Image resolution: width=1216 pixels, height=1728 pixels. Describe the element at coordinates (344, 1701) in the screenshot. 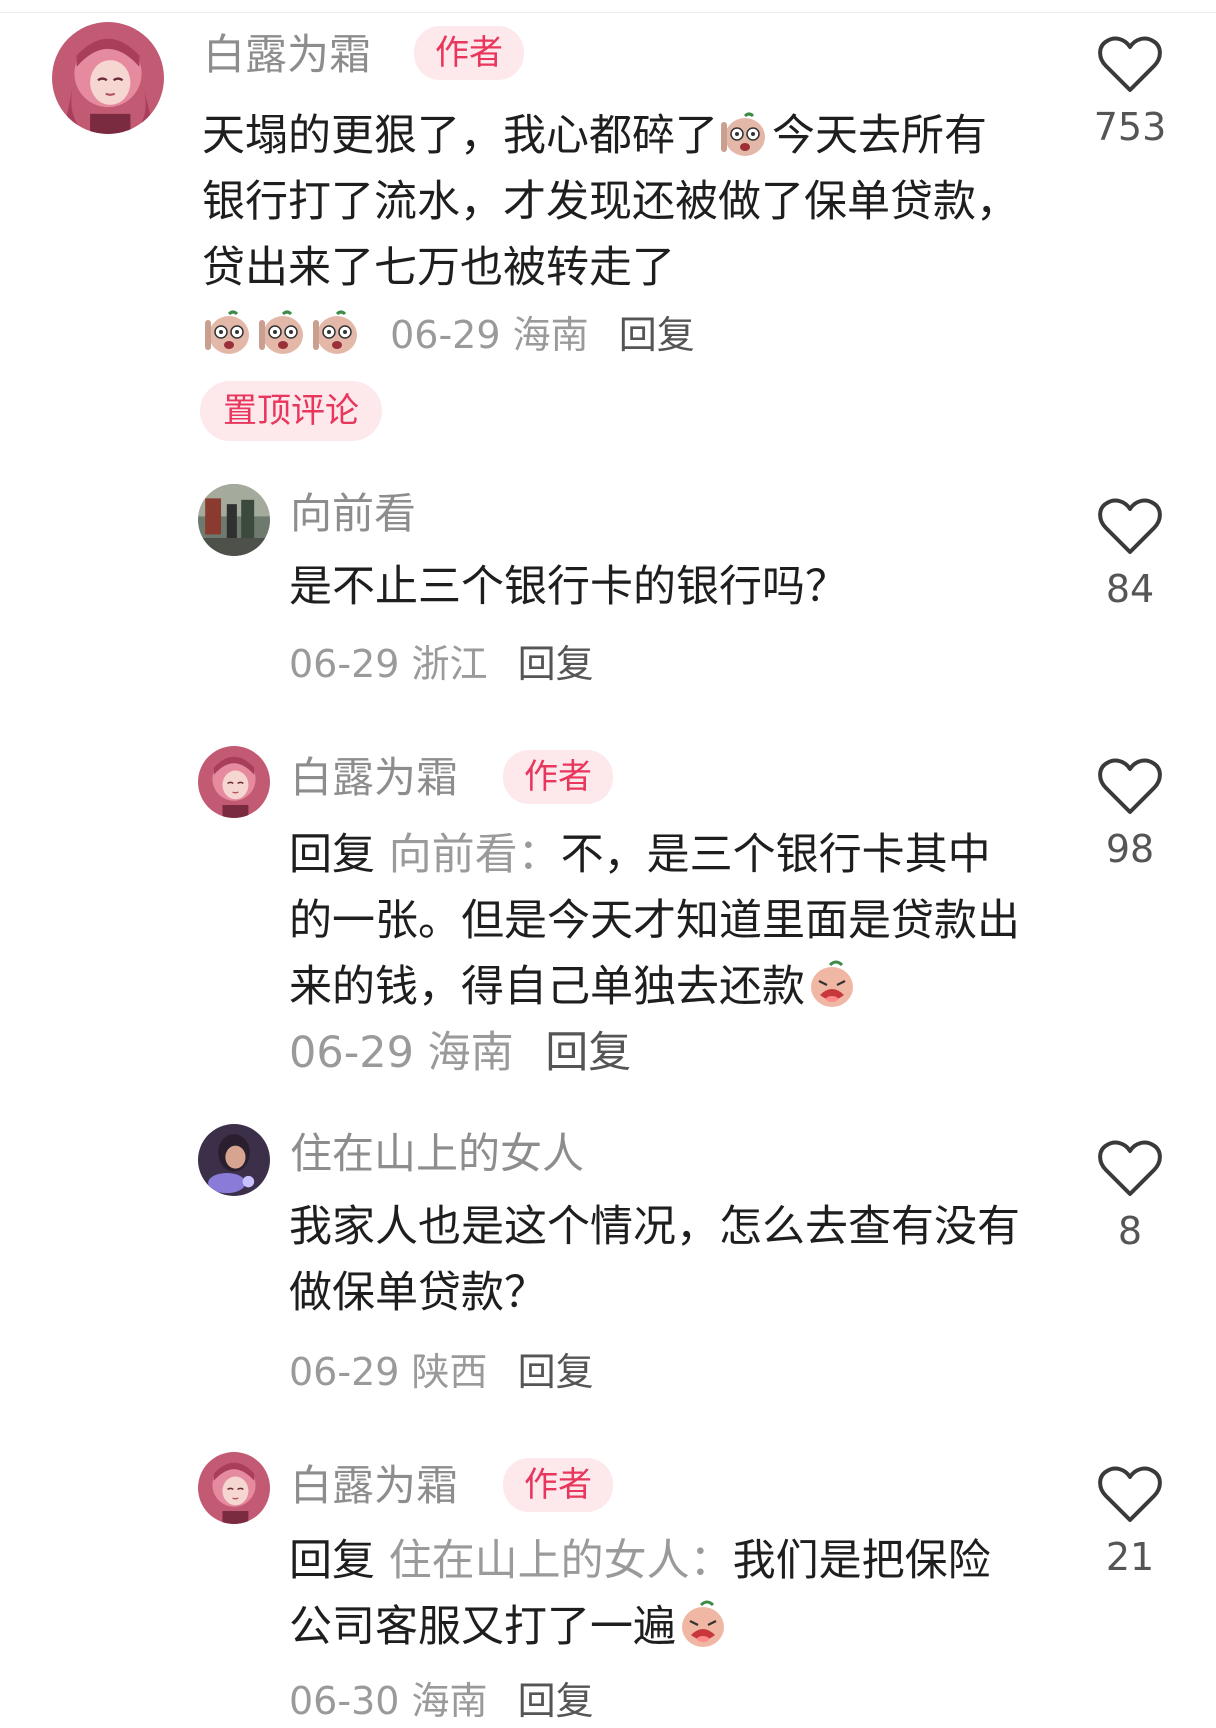

I see `comment-date: 06-30` at that location.